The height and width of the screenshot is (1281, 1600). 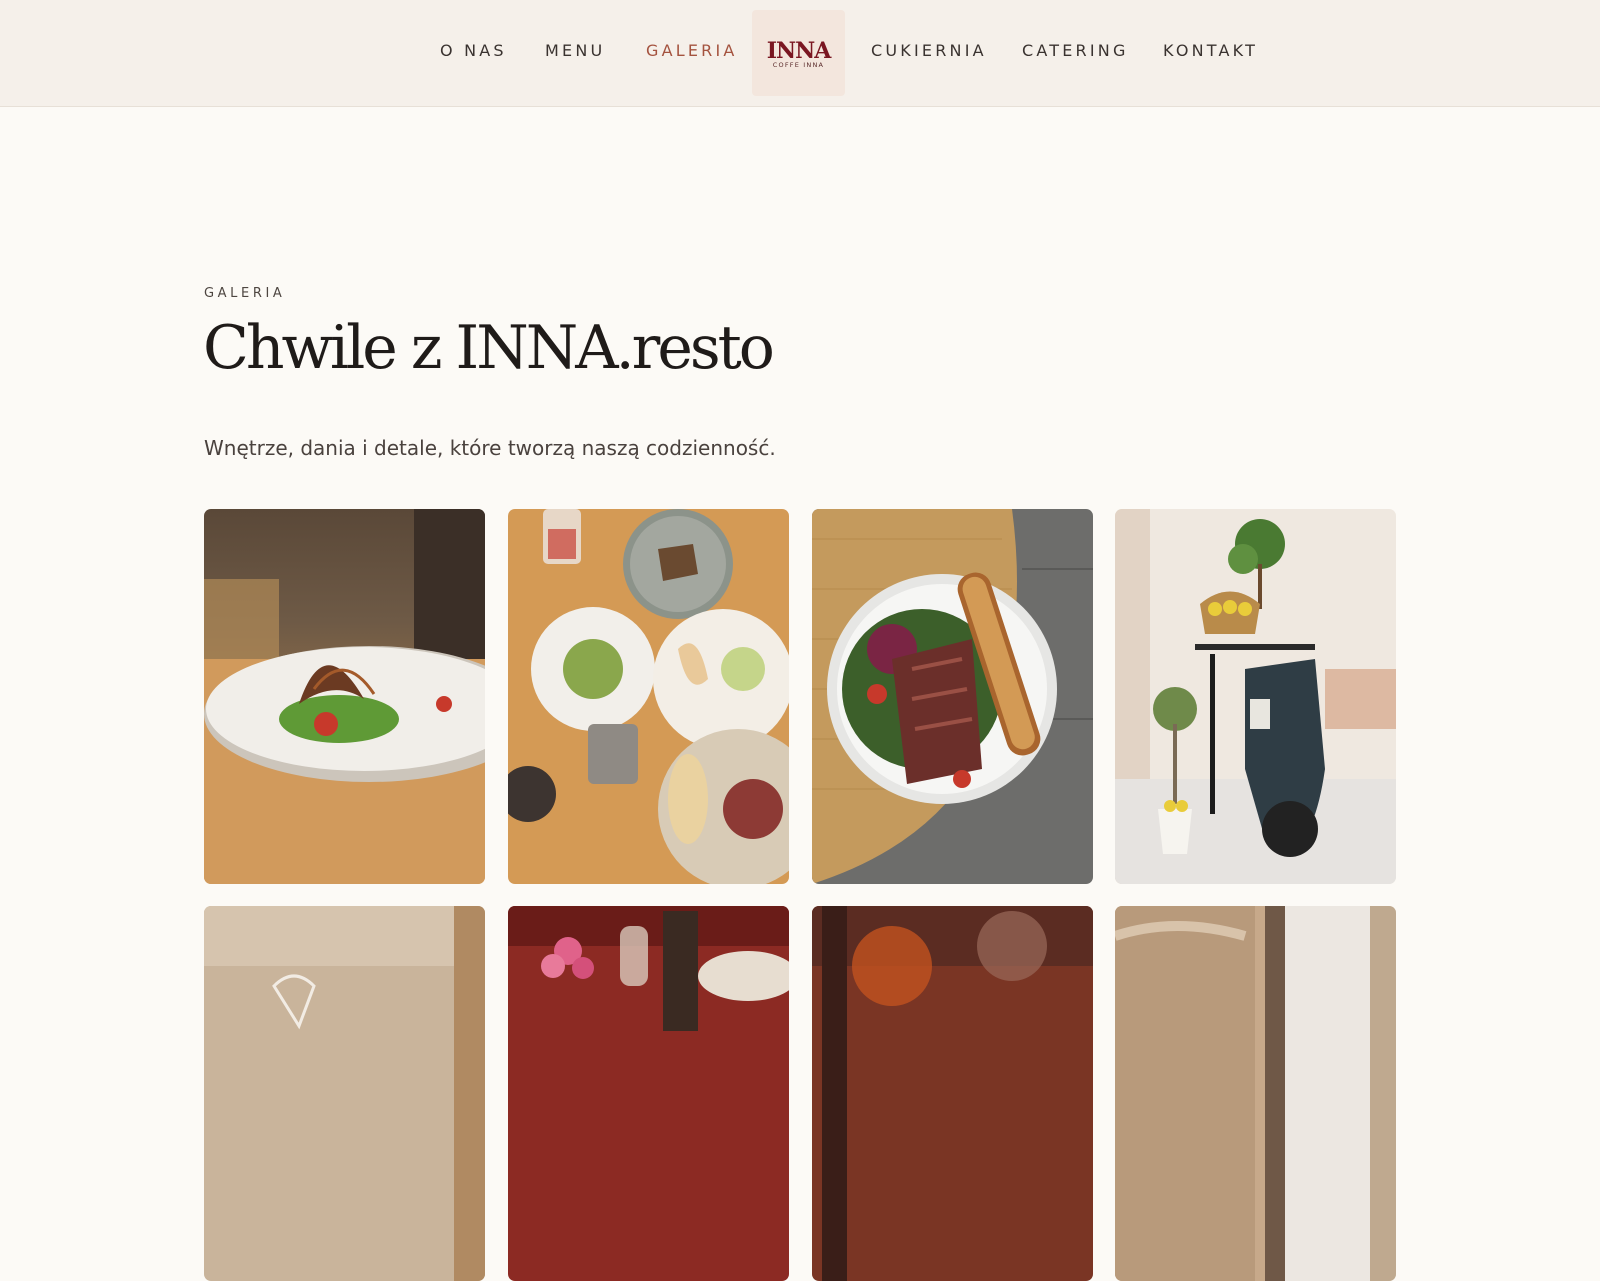 What do you see at coordinates (489, 348) in the screenshot?
I see `page-title: Chwile z INNA.resto` at bounding box center [489, 348].